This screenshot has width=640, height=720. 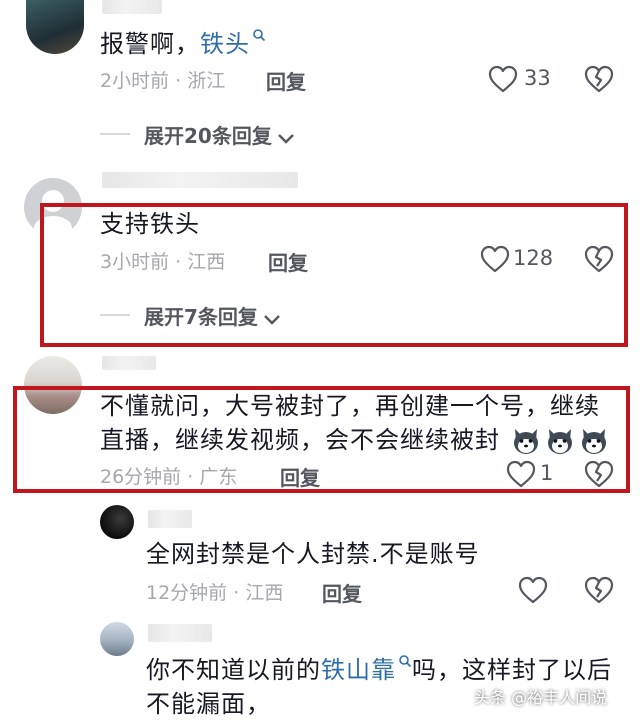 I want to click on divider, so click(x=115, y=134).